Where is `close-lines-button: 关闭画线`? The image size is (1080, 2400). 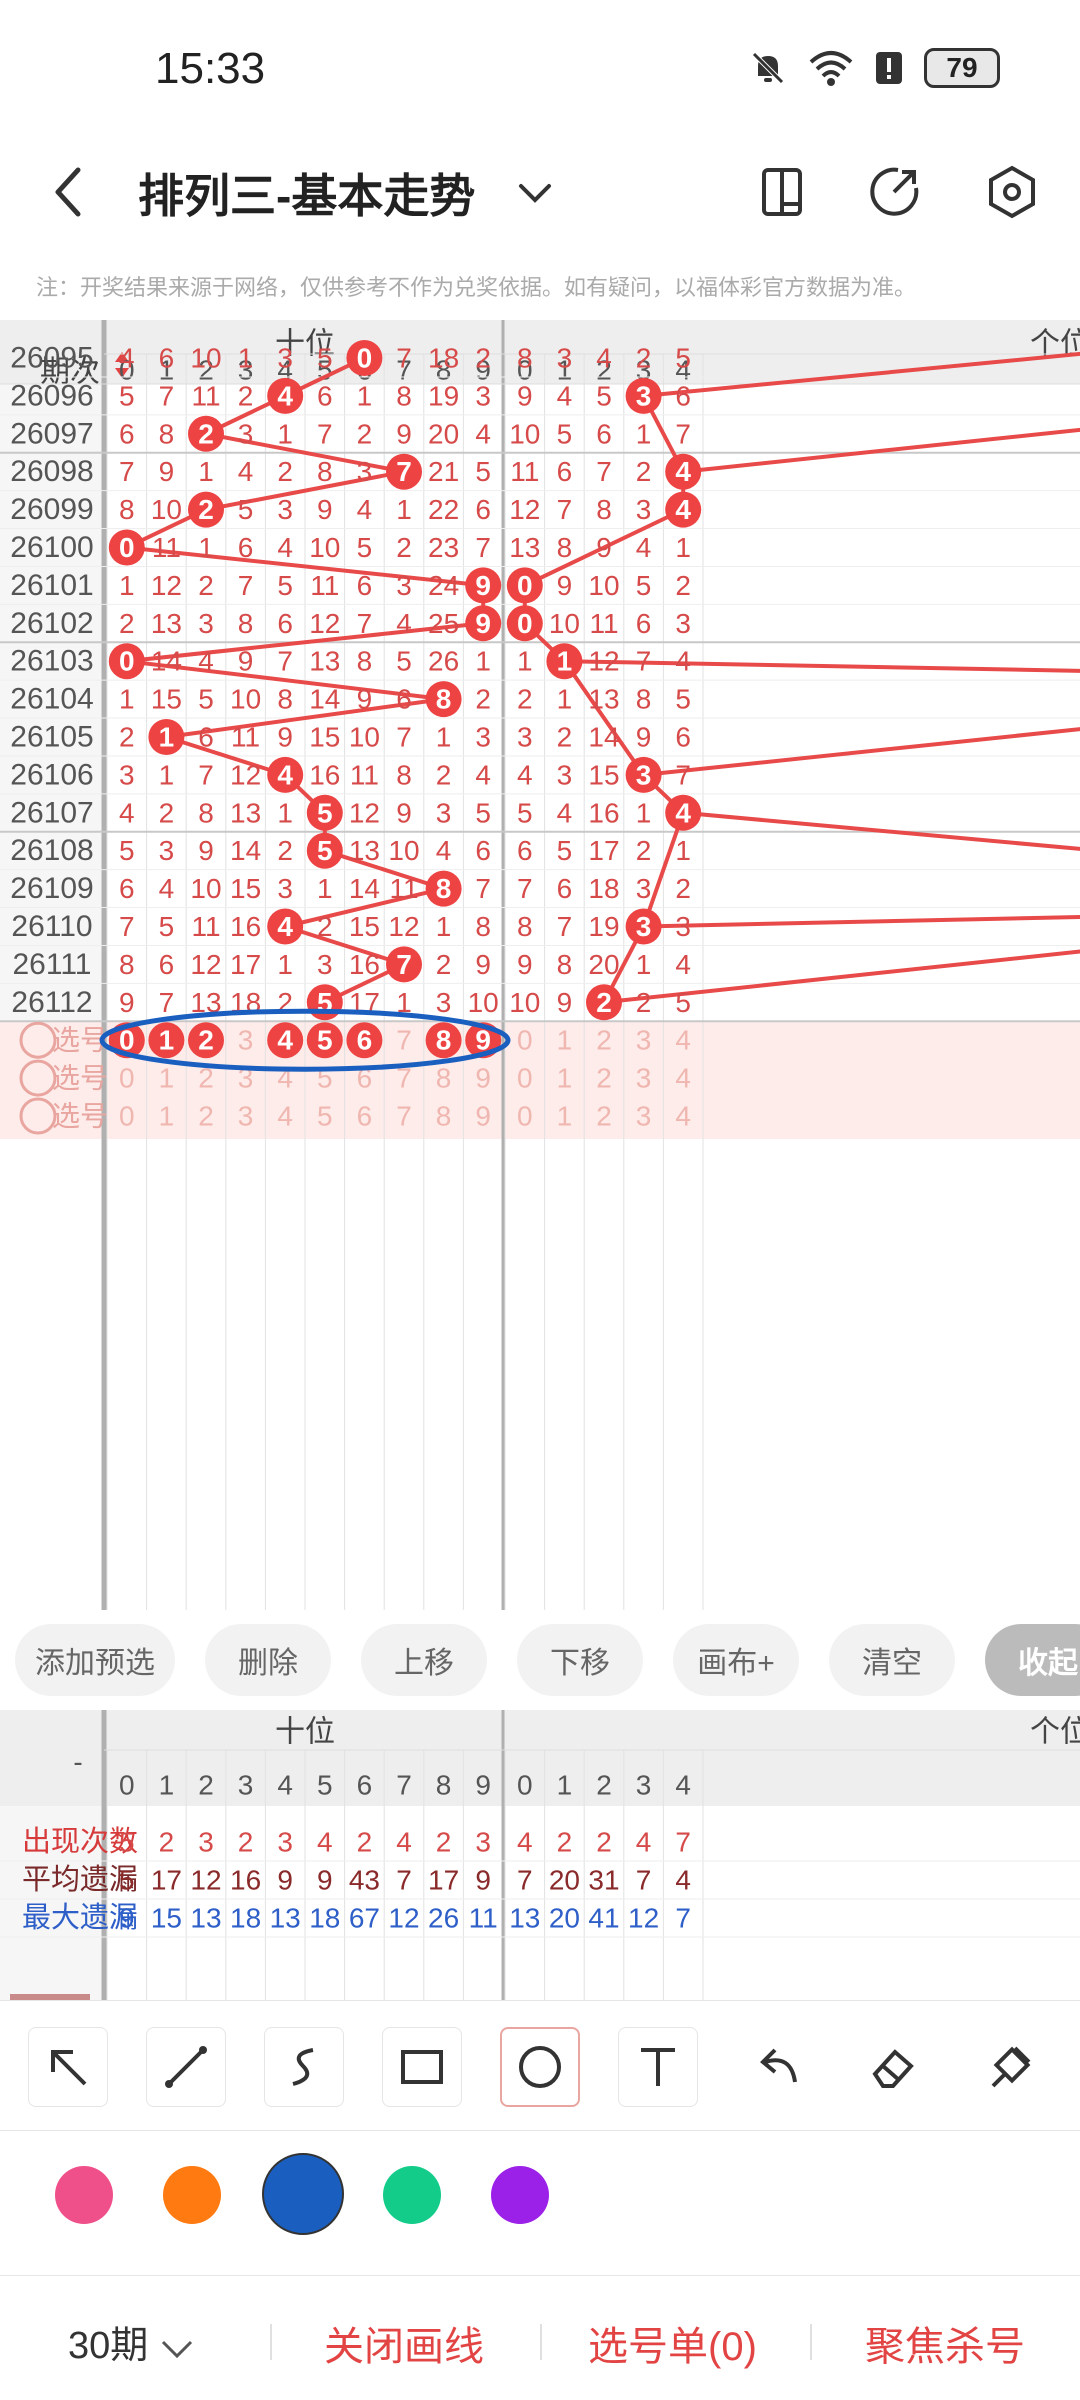 close-lines-button: 关闭画线 is located at coordinates (404, 2343).